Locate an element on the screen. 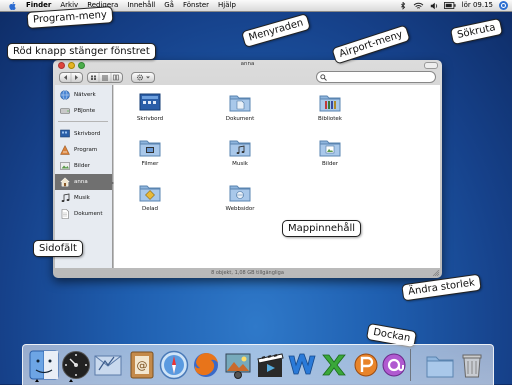 The image size is (512, 385). dock-address-book: @ is located at coordinates (142, 365).